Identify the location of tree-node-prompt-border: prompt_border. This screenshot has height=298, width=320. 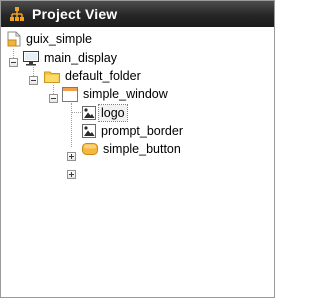
(133, 131).